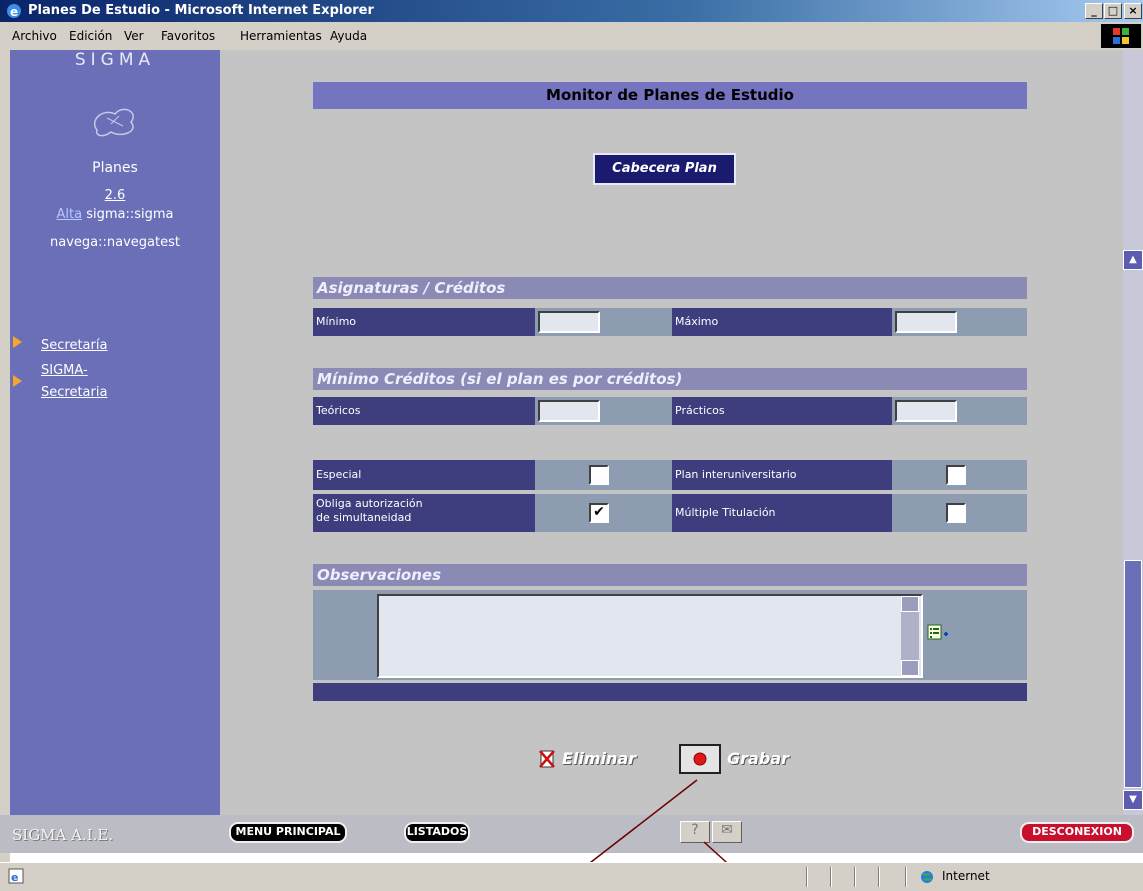 The height and width of the screenshot is (891, 1143). I want to click on annotation-lines, so click(656, 834).